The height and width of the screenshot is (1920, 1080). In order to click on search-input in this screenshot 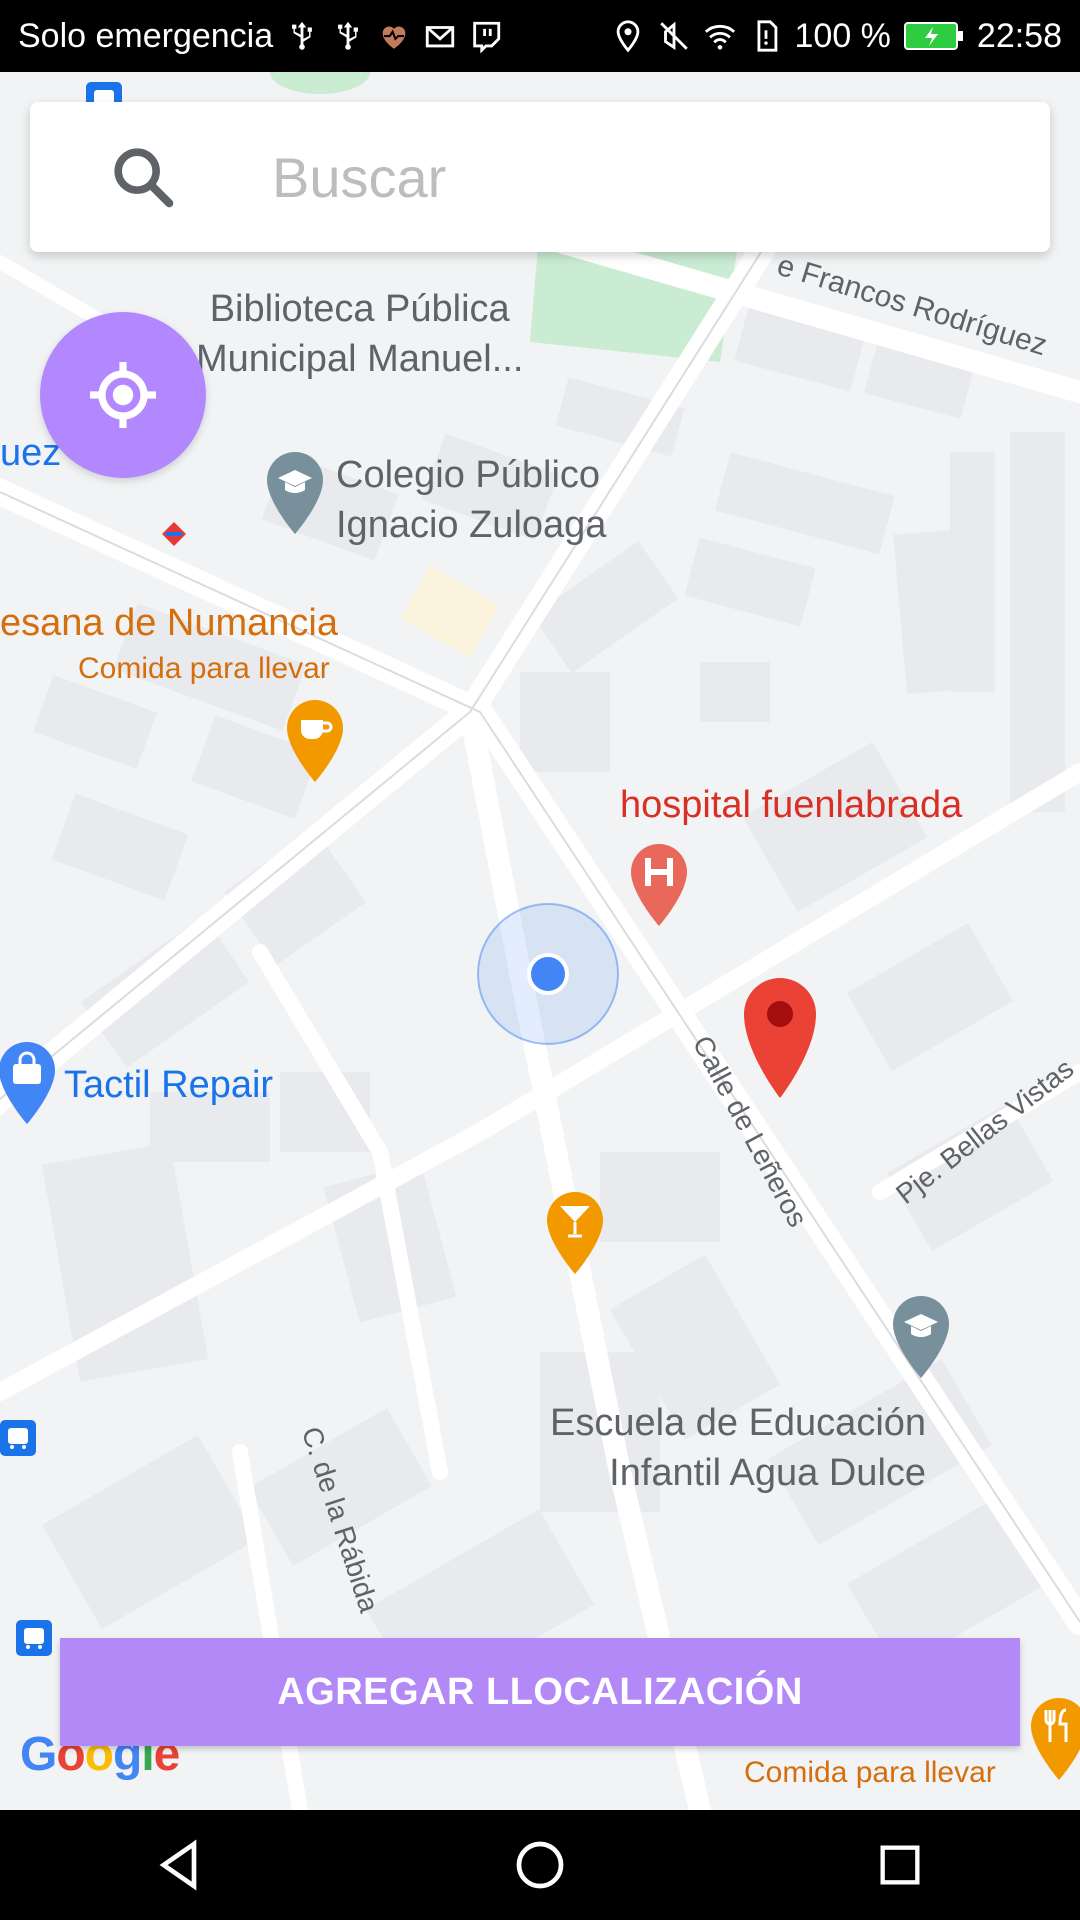, I will do `click(592, 177)`.